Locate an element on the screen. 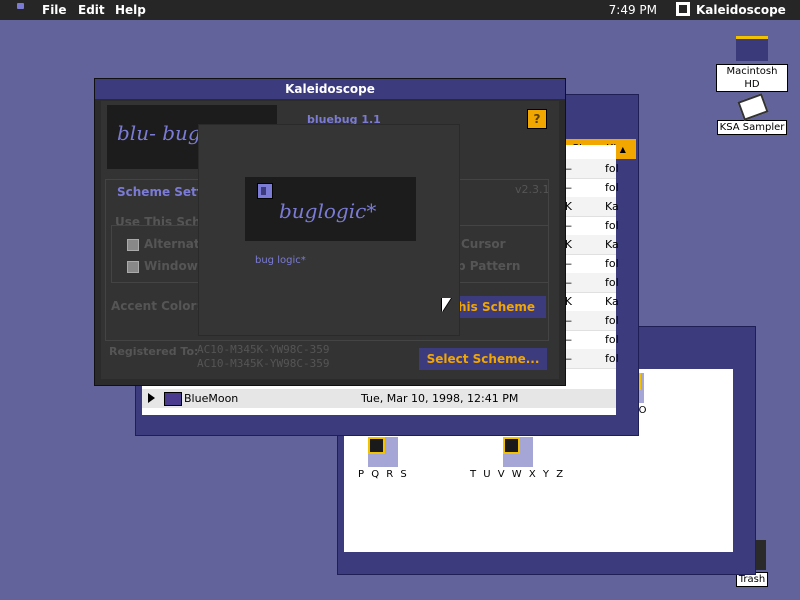 Image resolution: width=800 pixels, height=600 pixels. menubar: File Edit Help 7:49 PM Kaleidoscope is located at coordinates (400, 10).